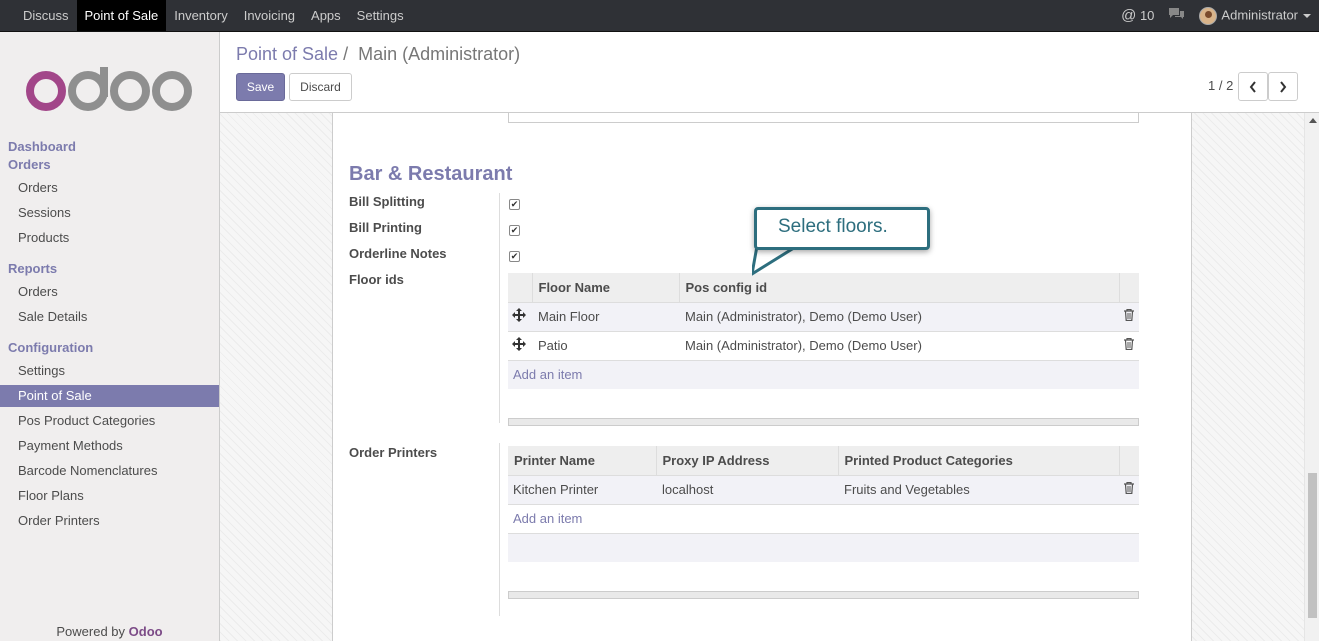 This screenshot has height=641, width=1319. Describe the element at coordinates (320, 87) in the screenshot. I see `discard-button: Discard` at that location.